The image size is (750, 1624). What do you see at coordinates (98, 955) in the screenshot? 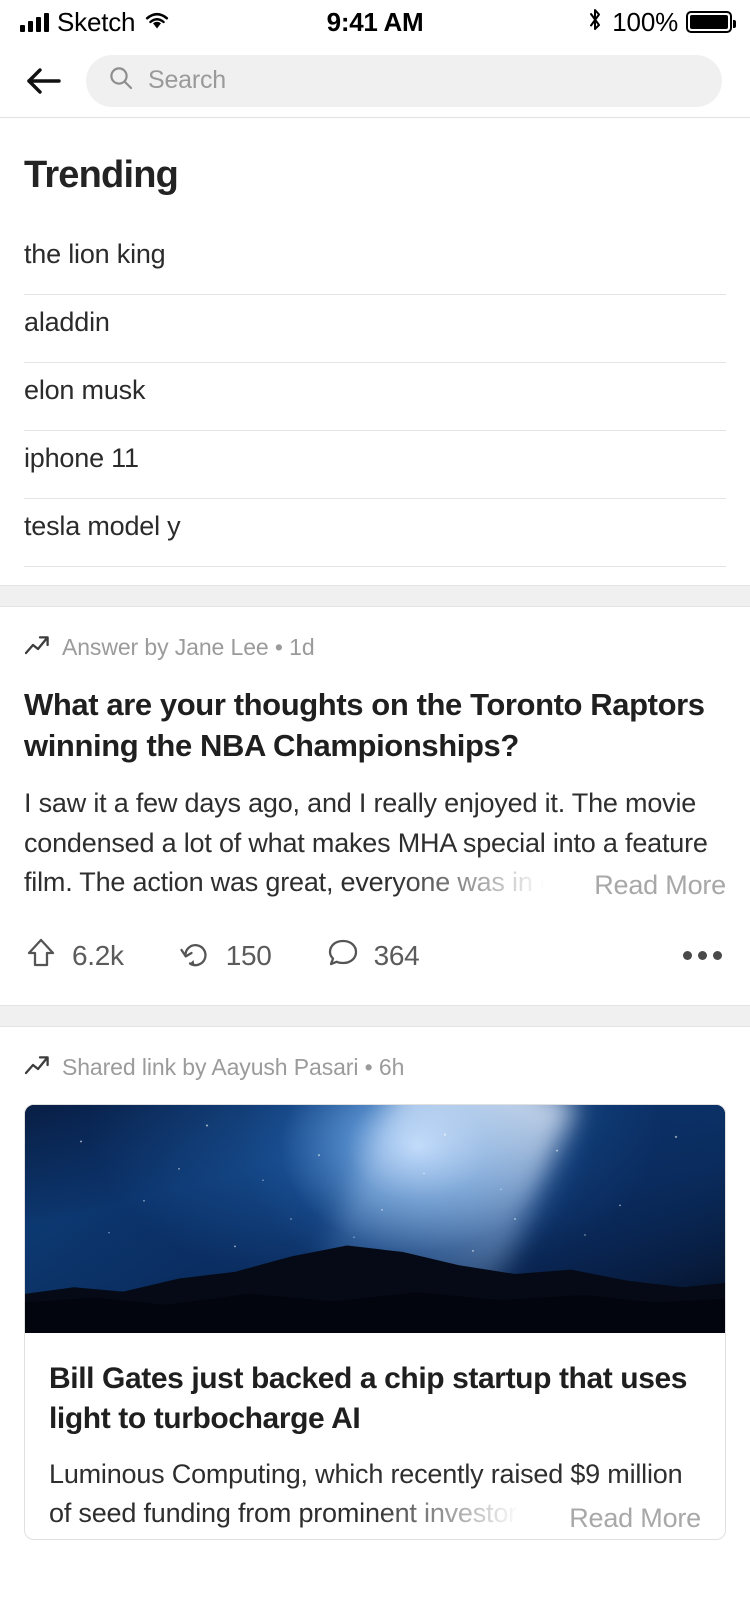
I see `upvote-count: 6.2k` at bounding box center [98, 955].